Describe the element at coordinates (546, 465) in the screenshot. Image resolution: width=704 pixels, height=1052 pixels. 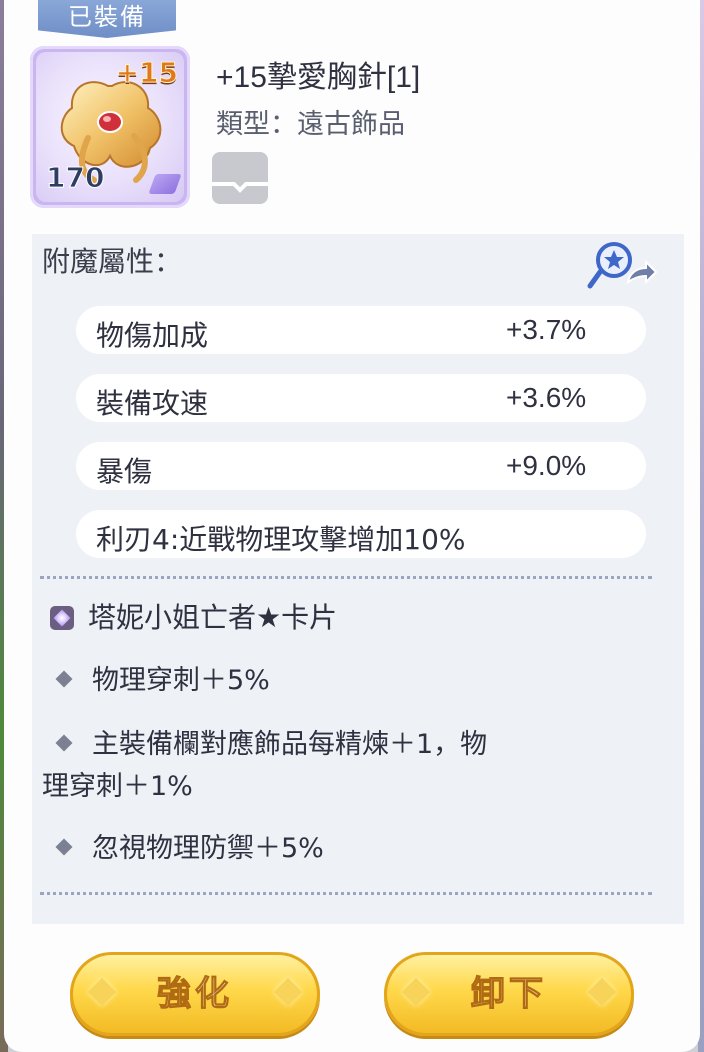
I see `stat-value: +9.0%` at that location.